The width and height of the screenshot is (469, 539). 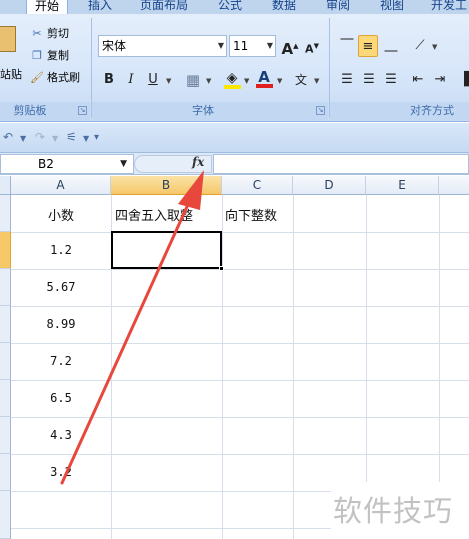 What do you see at coordinates (393, 511) in the screenshot?
I see `watermark-text: 软件技巧` at bounding box center [393, 511].